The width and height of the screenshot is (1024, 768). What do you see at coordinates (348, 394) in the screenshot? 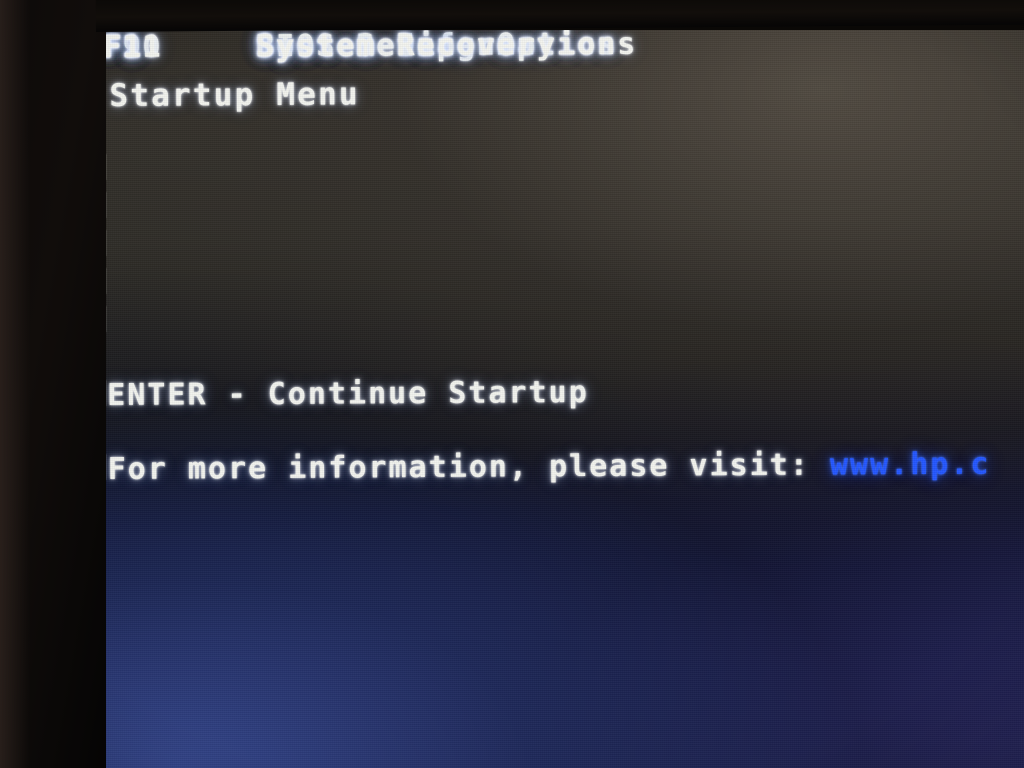
I see `continue-startup-hint: ENTER - Continue Startup` at bounding box center [348, 394].